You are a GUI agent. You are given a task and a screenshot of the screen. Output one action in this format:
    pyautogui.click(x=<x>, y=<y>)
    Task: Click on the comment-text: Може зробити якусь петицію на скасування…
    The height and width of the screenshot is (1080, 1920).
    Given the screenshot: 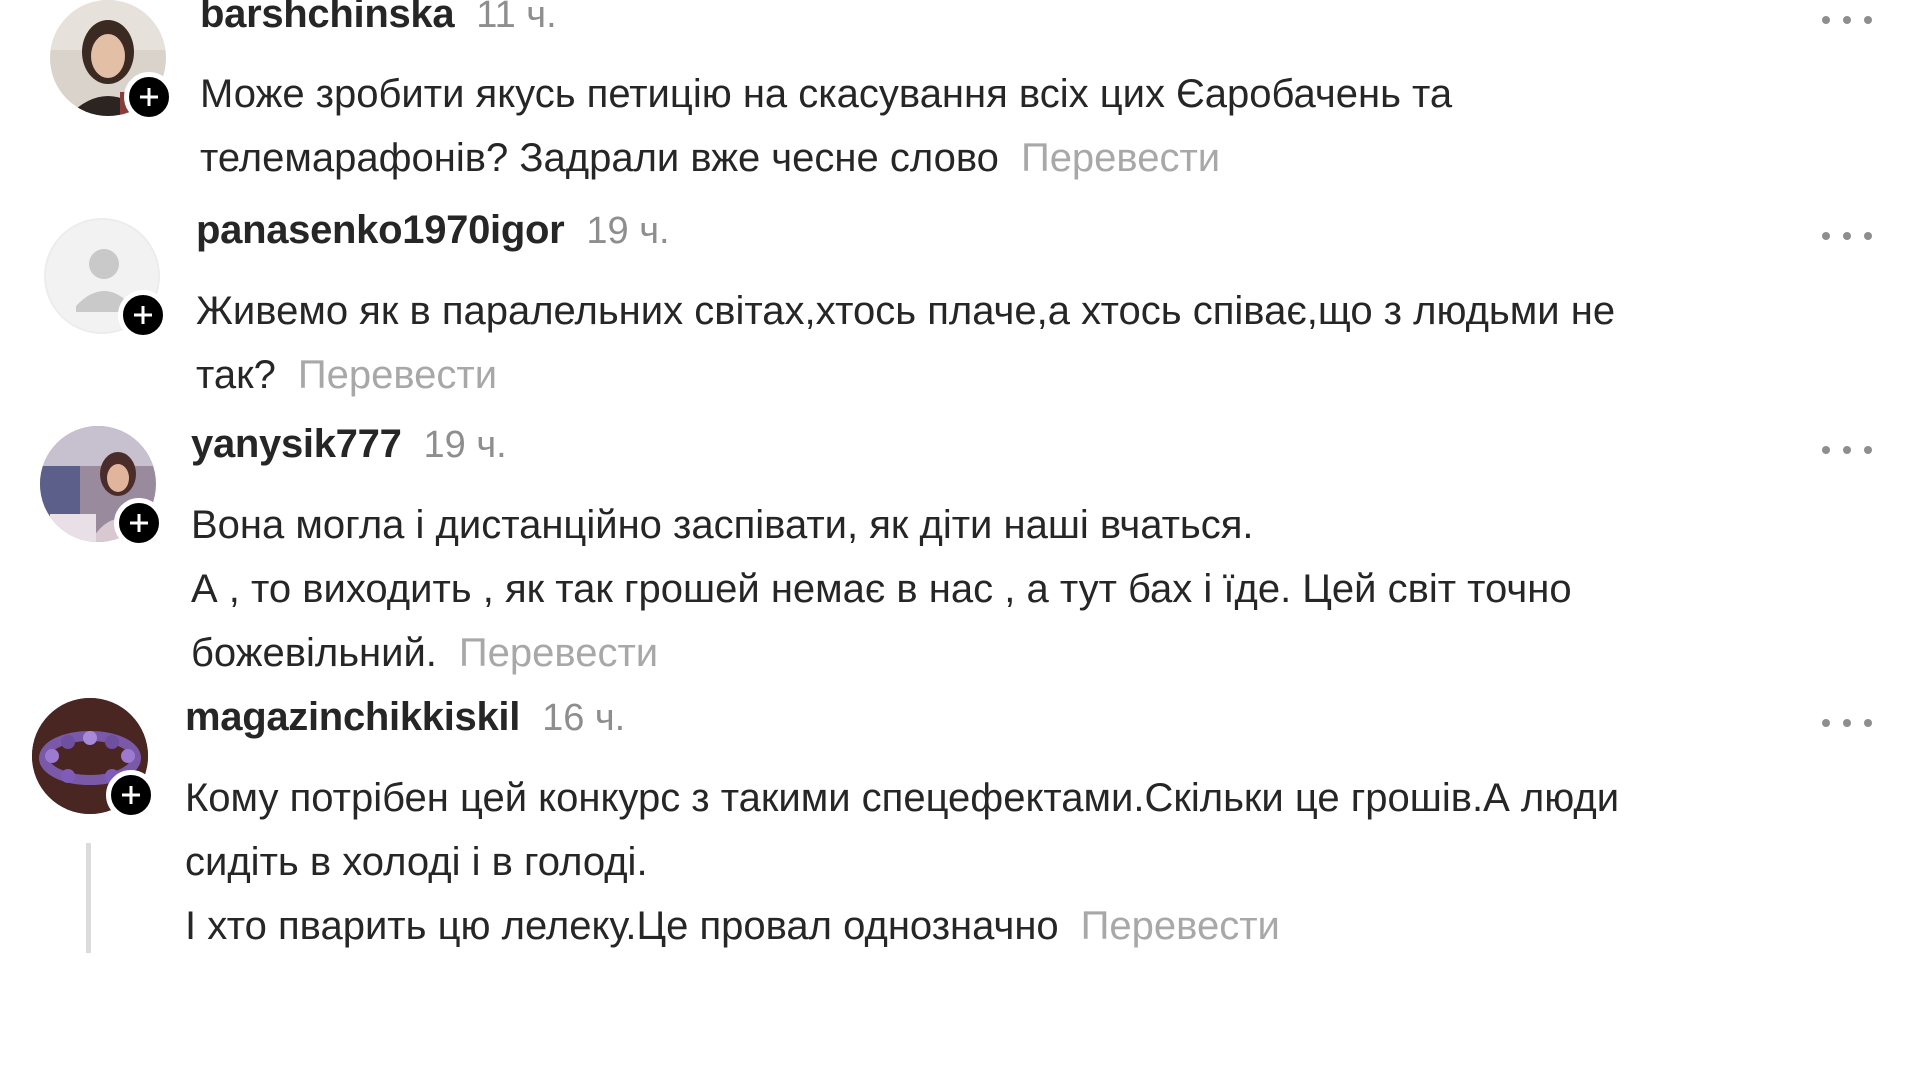 What is the action you would take?
    pyautogui.click(x=1060, y=126)
    